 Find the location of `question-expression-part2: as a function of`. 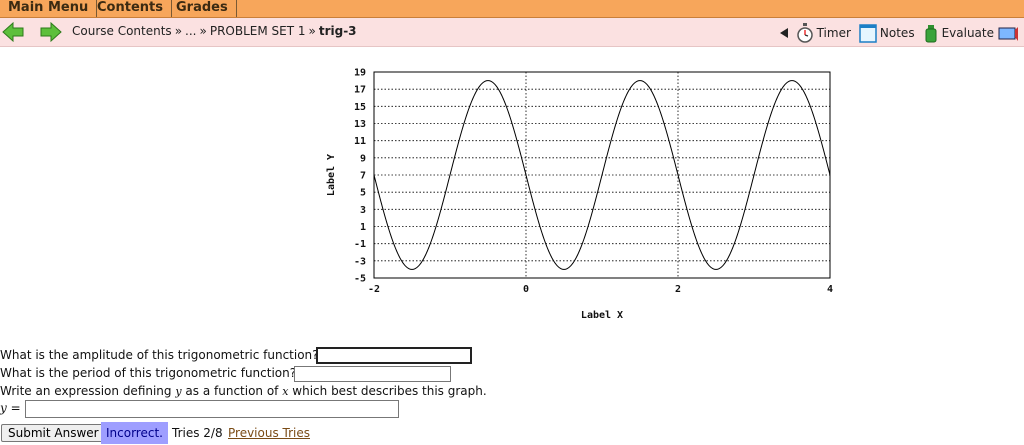

question-expression-part2: as a function of is located at coordinates (232, 391).